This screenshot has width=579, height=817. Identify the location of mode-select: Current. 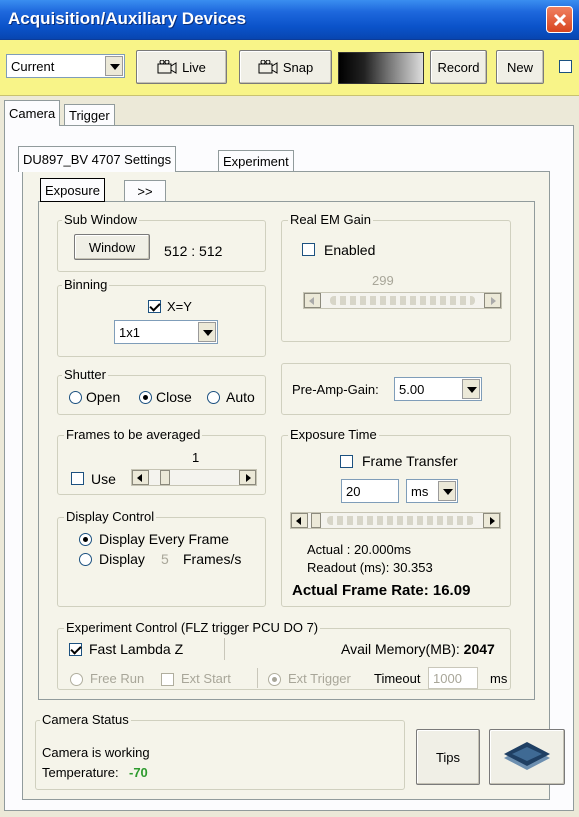
(65, 66).